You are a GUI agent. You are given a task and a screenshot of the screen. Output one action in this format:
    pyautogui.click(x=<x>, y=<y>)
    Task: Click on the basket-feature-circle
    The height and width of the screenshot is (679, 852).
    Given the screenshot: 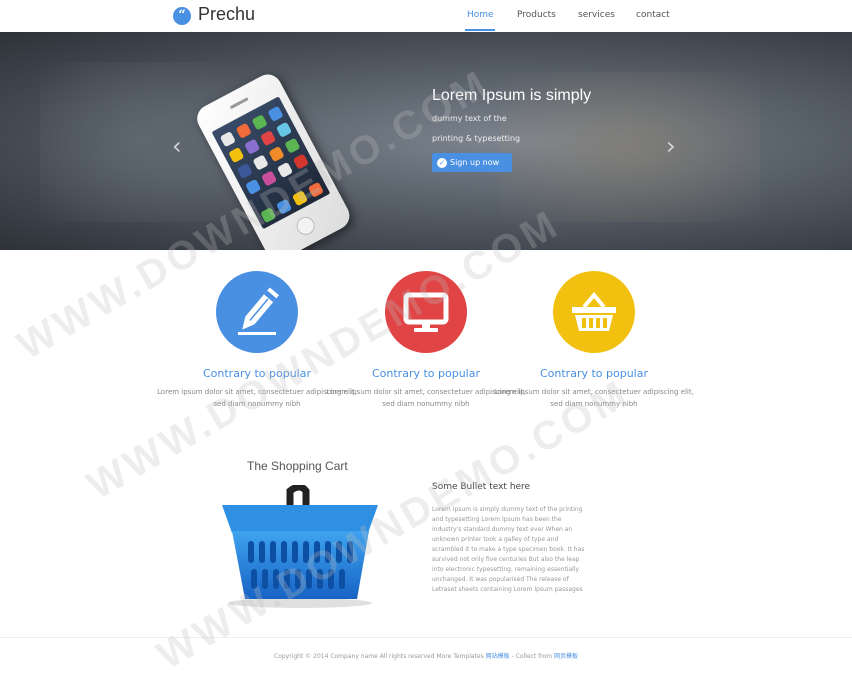 What is the action you would take?
    pyautogui.click(x=594, y=312)
    